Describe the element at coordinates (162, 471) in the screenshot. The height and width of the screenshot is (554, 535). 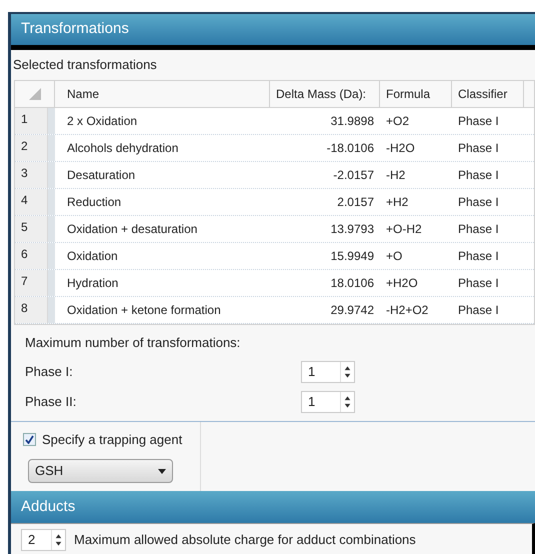
I see `caret-icon` at that location.